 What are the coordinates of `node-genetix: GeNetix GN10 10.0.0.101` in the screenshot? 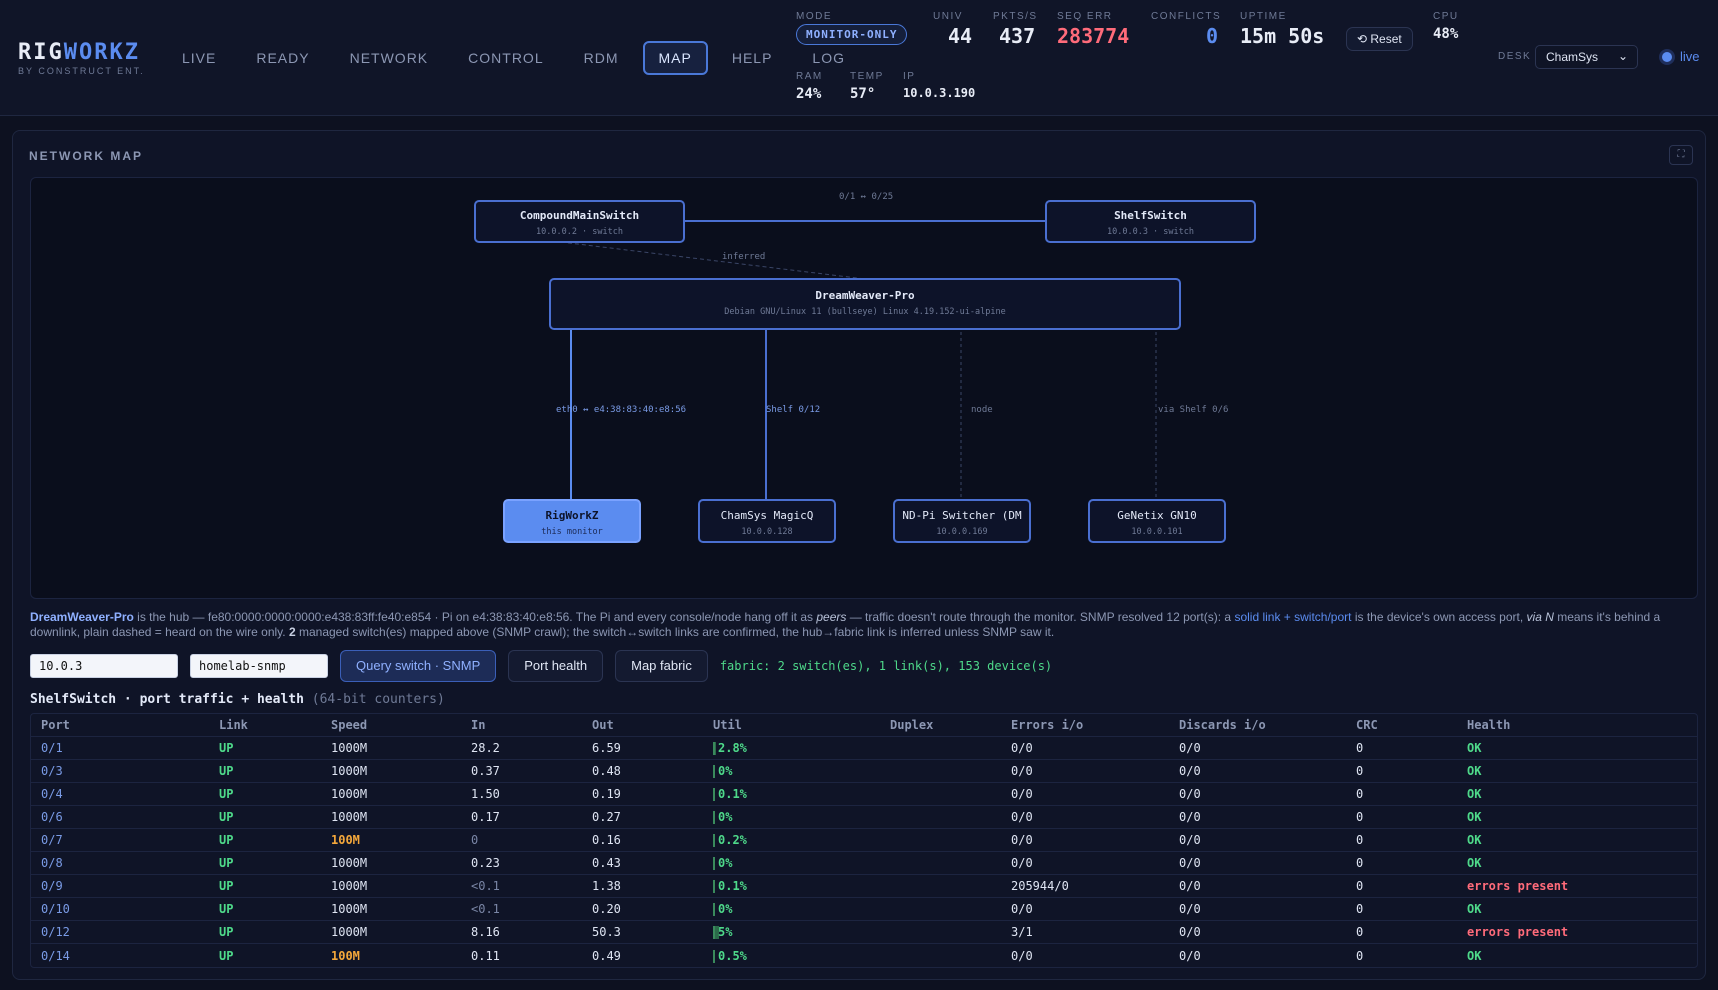 It's located at (1157, 521).